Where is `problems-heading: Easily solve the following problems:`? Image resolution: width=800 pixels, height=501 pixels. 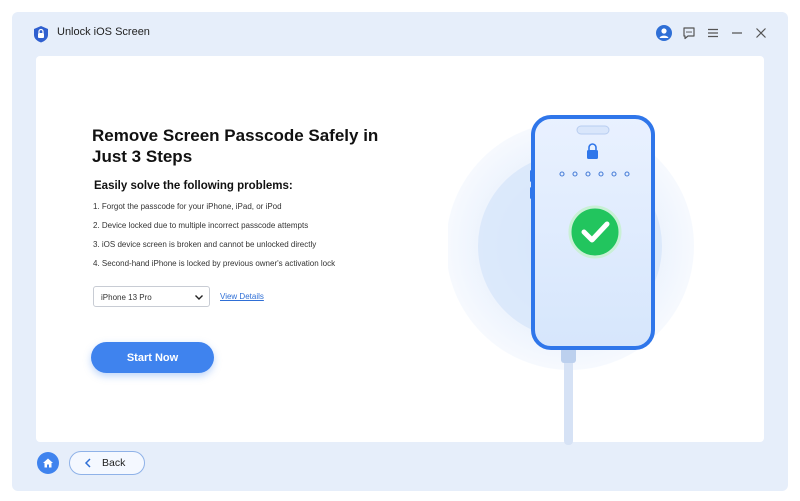
problems-heading: Easily solve the following problems: is located at coordinates (193, 186).